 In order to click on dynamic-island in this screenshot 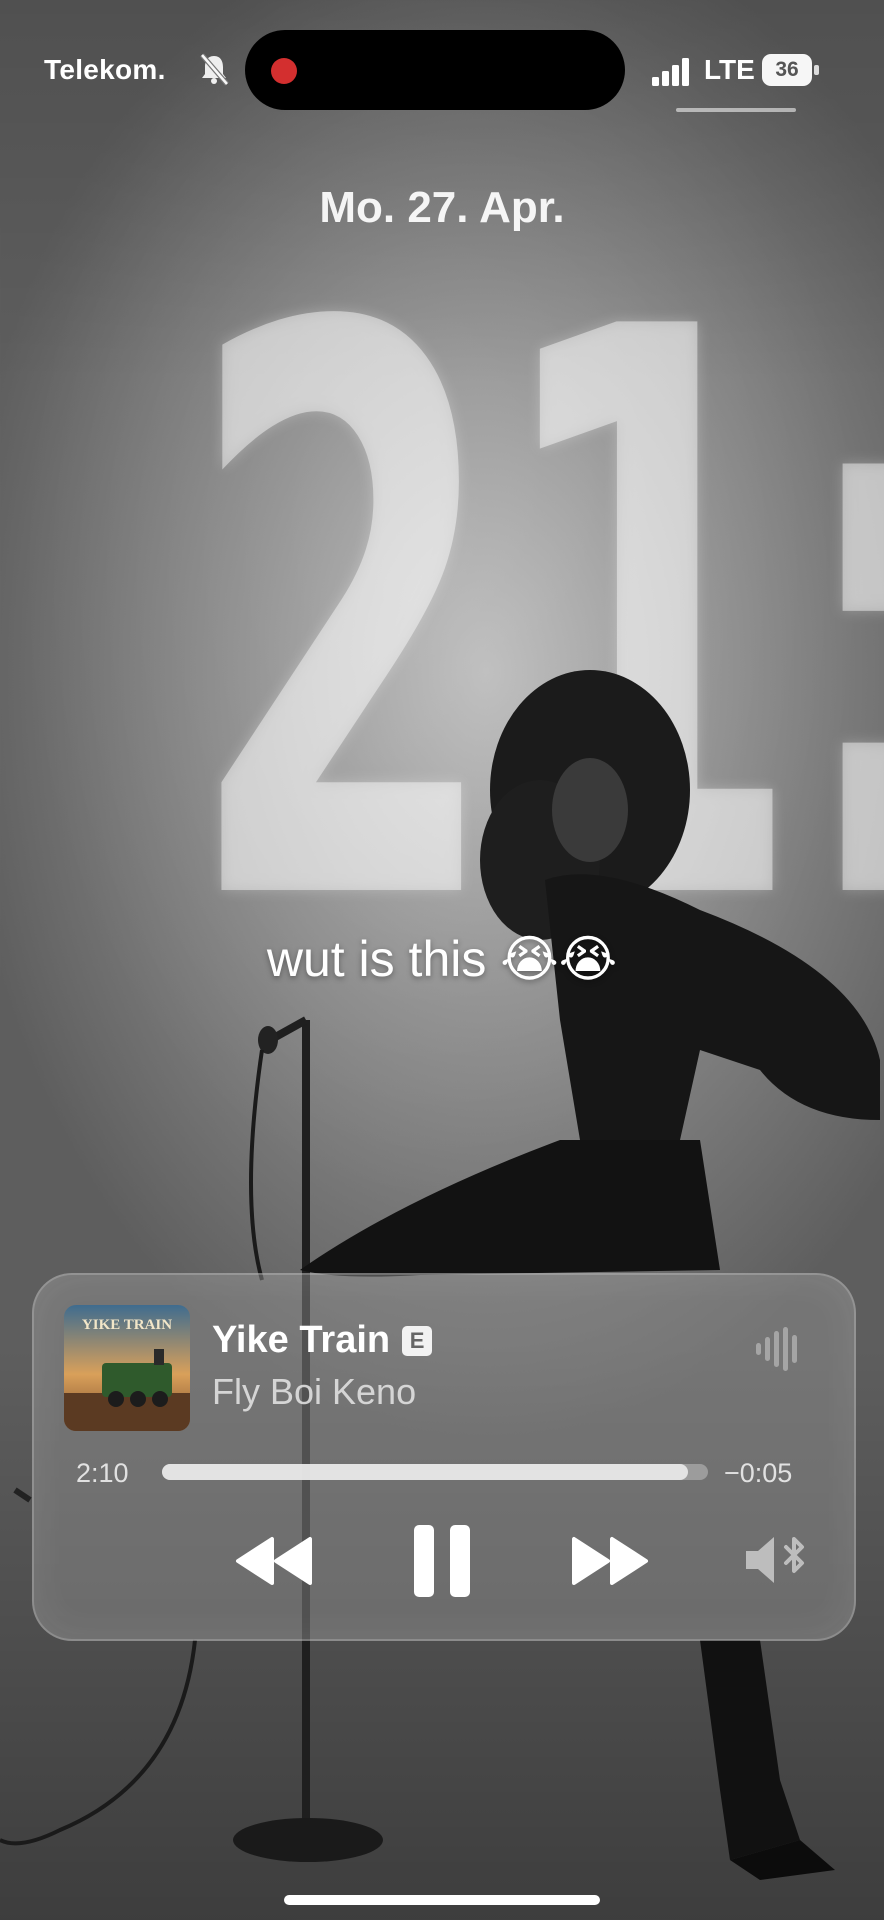, I will do `click(435, 70)`.